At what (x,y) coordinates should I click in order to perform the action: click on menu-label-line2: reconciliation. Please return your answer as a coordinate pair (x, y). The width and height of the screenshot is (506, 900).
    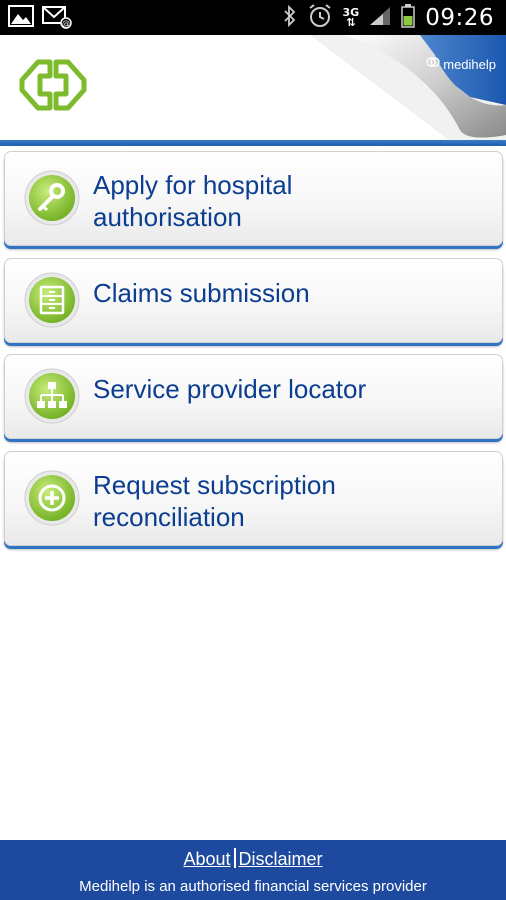
    Looking at the image, I should click on (169, 517).